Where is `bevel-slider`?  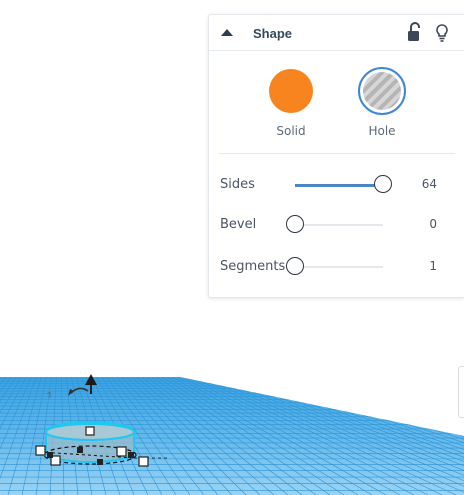
bevel-slider is located at coordinates (334, 224).